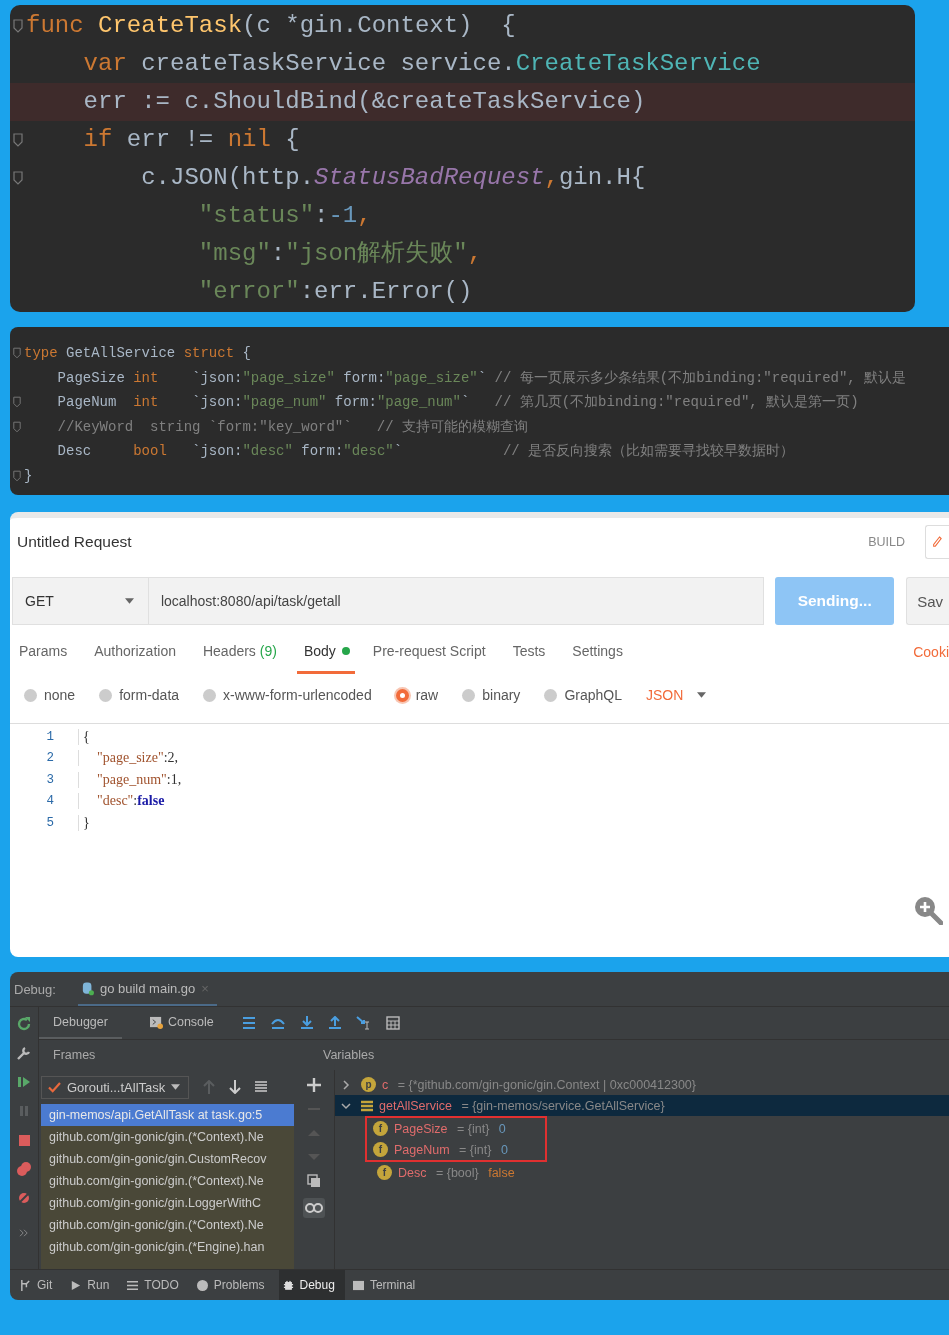 This screenshot has height=1335, width=949. What do you see at coordinates (235, 1087) in the screenshot?
I see `down-arrow-icon` at bounding box center [235, 1087].